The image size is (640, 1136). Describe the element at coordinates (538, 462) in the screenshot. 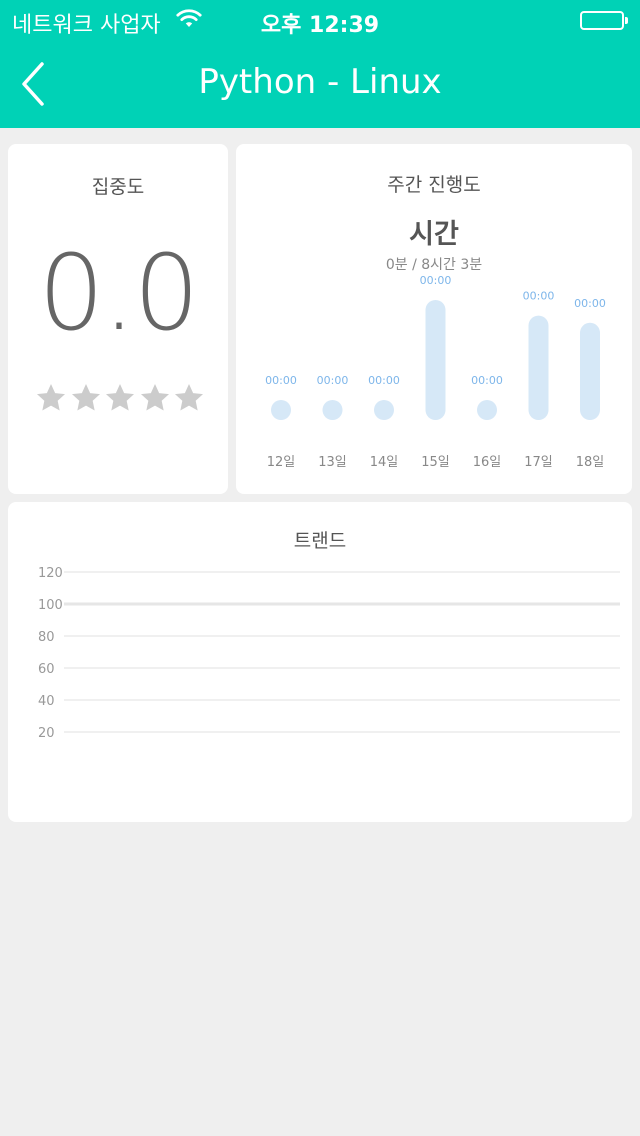

I see `day-label: 17일` at that location.